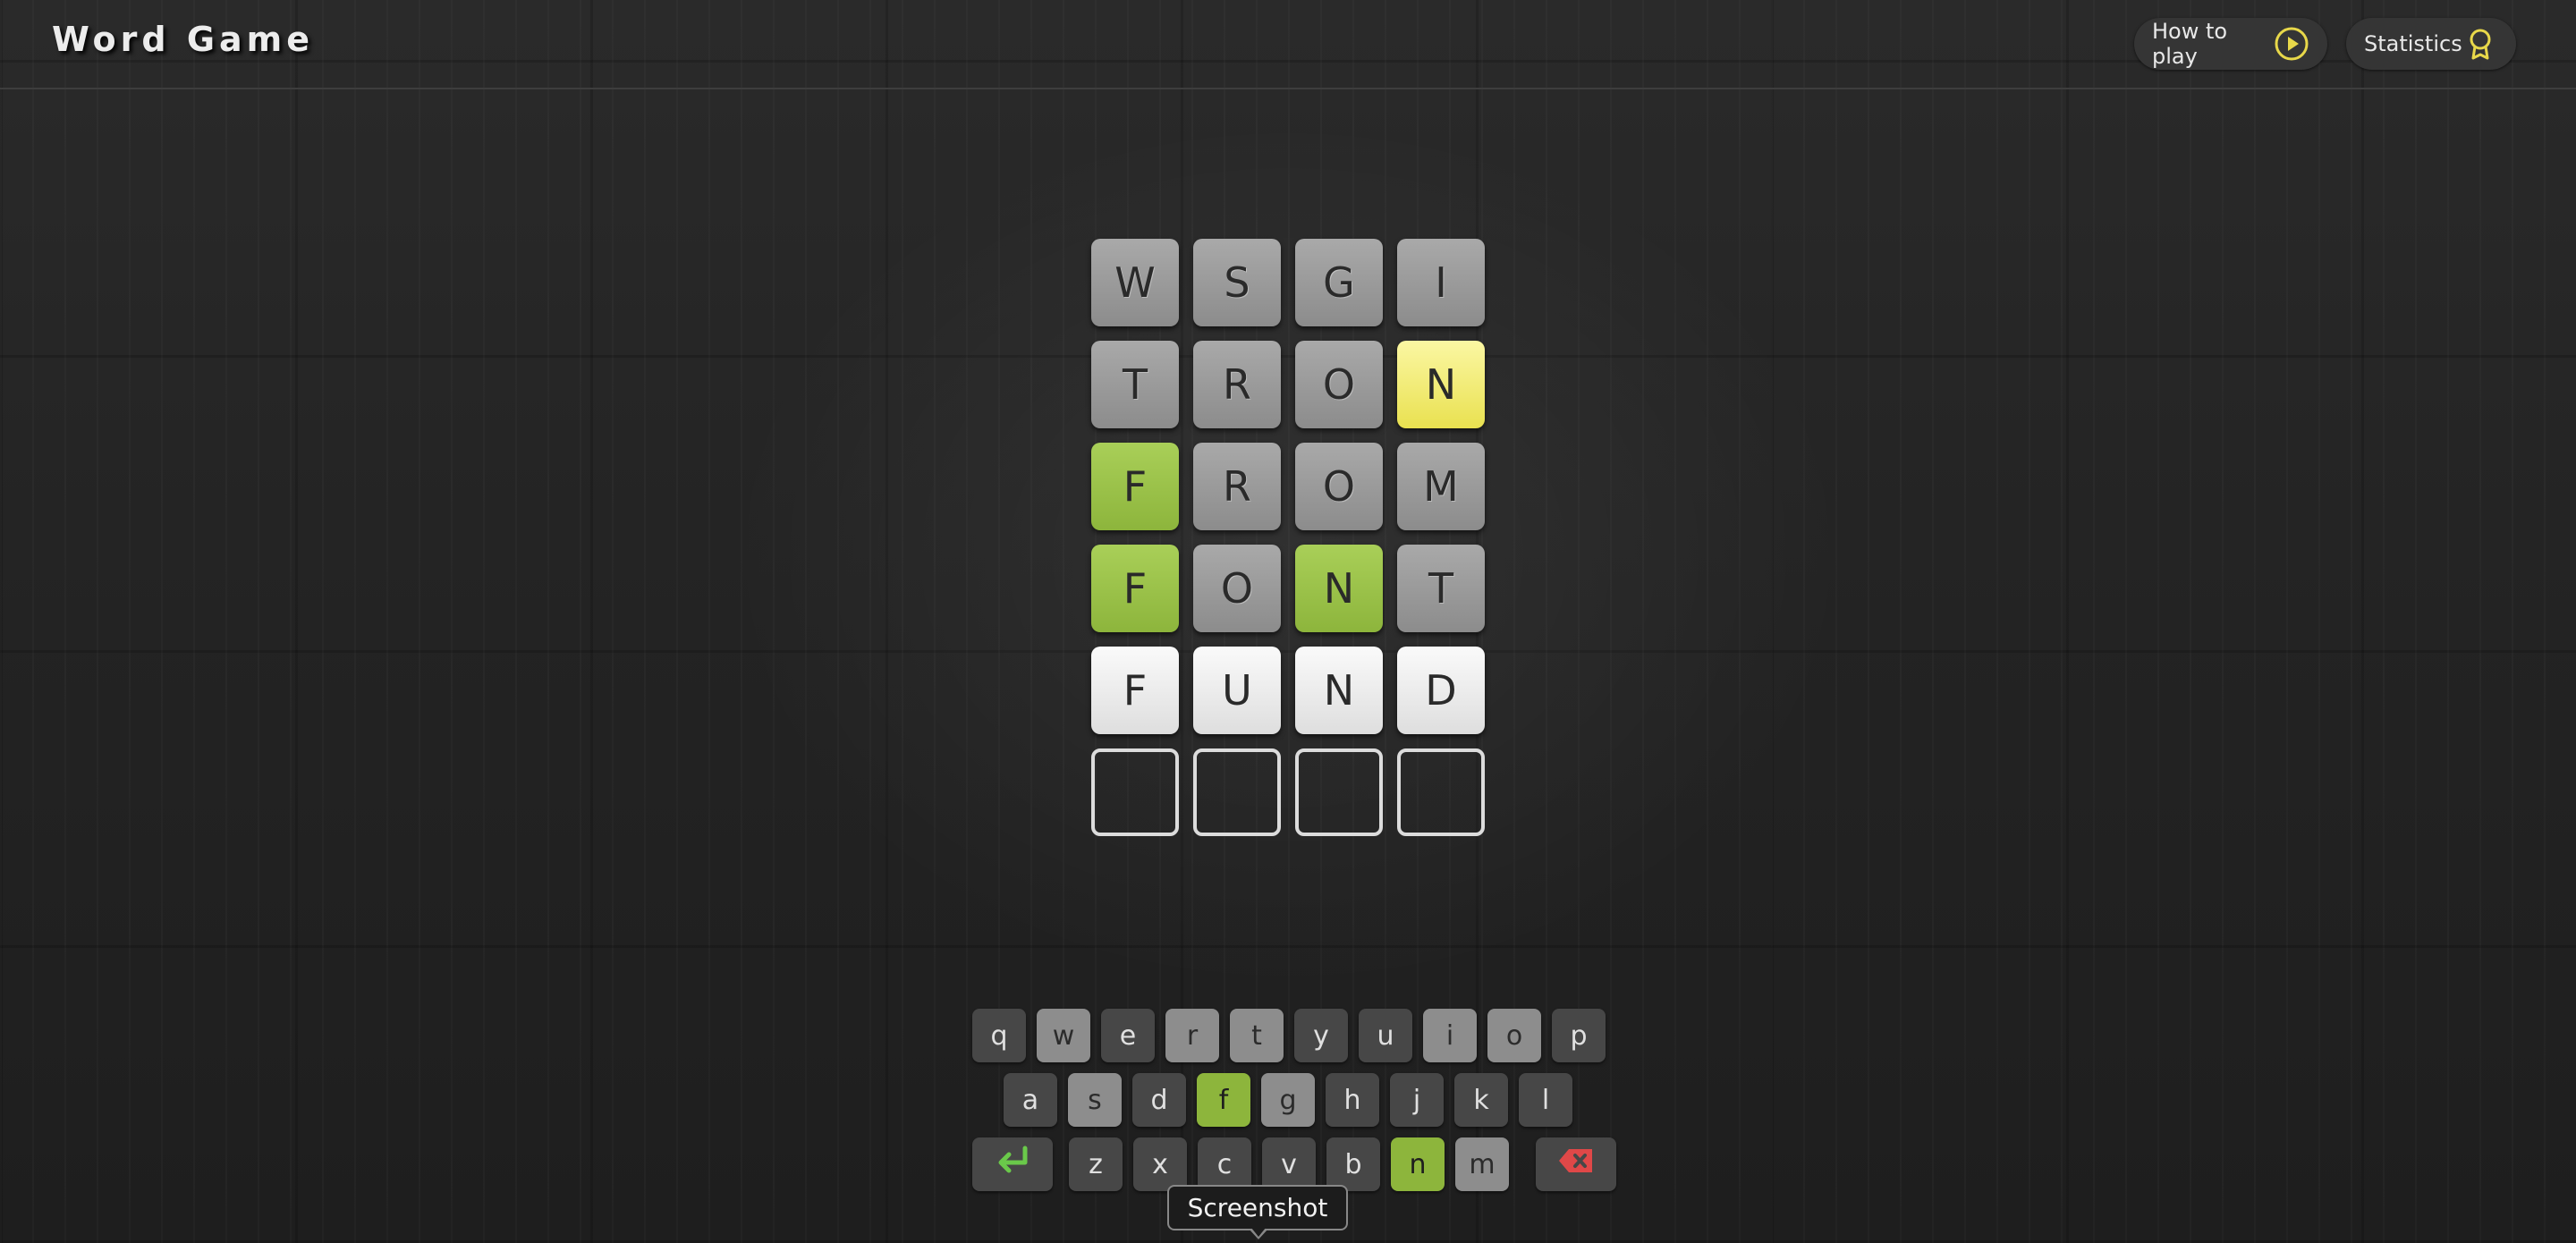 This screenshot has width=2576, height=1243. I want to click on key-r: r, so click(1192, 1035).